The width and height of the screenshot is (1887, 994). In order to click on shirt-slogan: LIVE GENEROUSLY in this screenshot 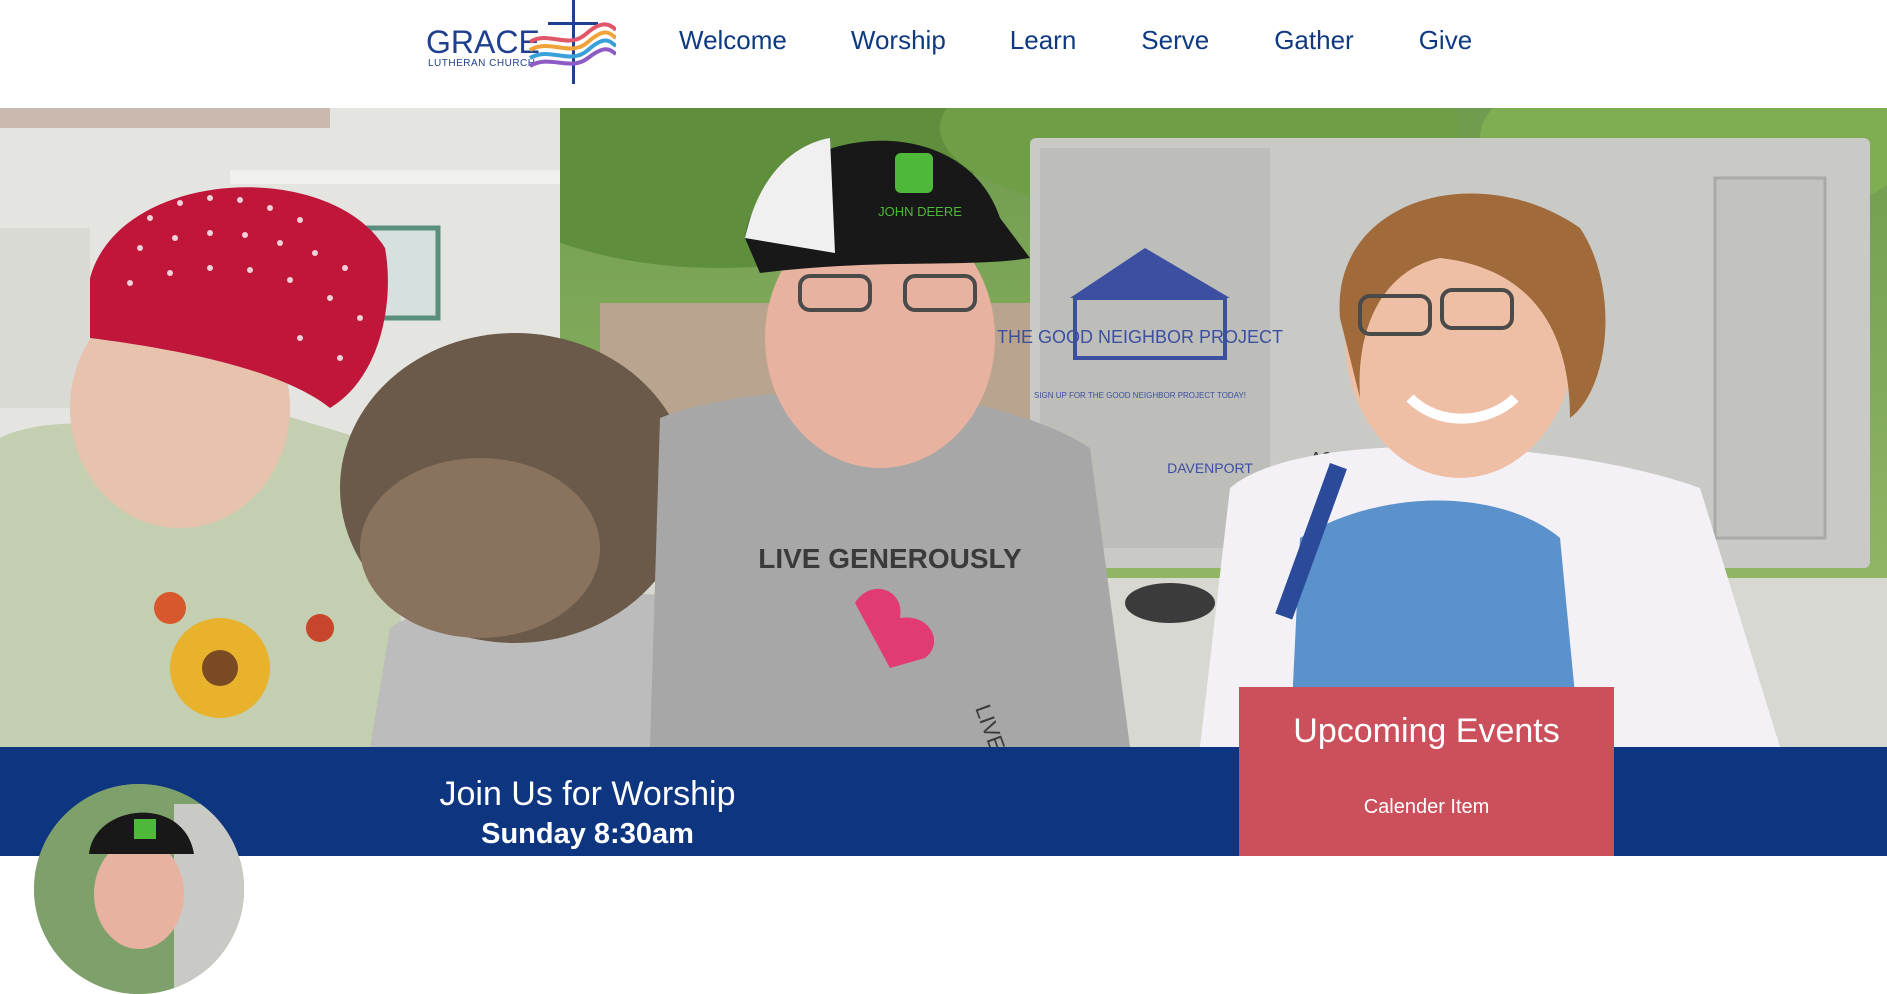, I will do `click(890, 558)`.